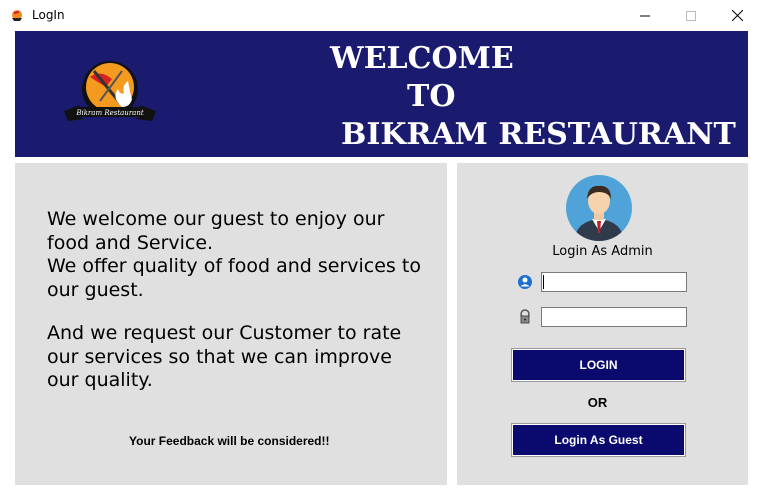 The height and width of the screenshot is (497, 760). Describe the element at coordinates (17, 15) in the screenshot. I see `restaurant-app-icon` at that location.